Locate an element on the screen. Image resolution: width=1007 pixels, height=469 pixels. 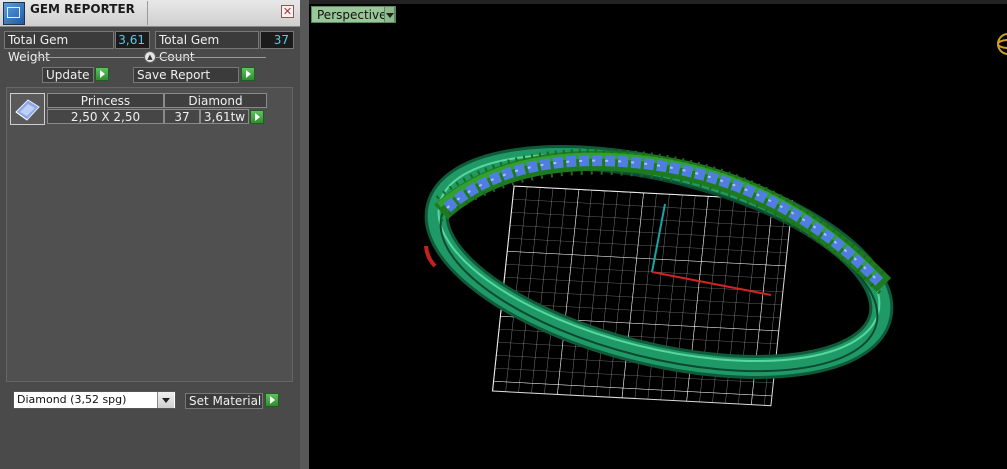
set-material-play-icon is located at coordinates (272, 400).